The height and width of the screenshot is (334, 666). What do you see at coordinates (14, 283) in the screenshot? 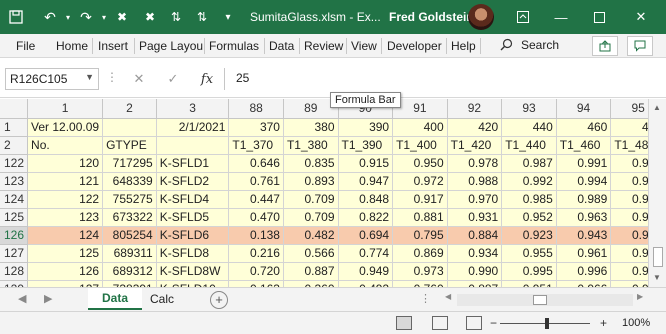
I see `row-header: 129` at bounding box center [14, 283].